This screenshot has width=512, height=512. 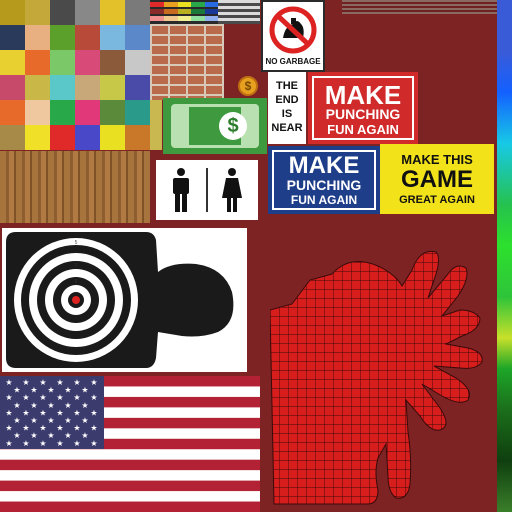 I want to click on no-garbage-sign: NO GARBAGE, so click(x=293, y=36).